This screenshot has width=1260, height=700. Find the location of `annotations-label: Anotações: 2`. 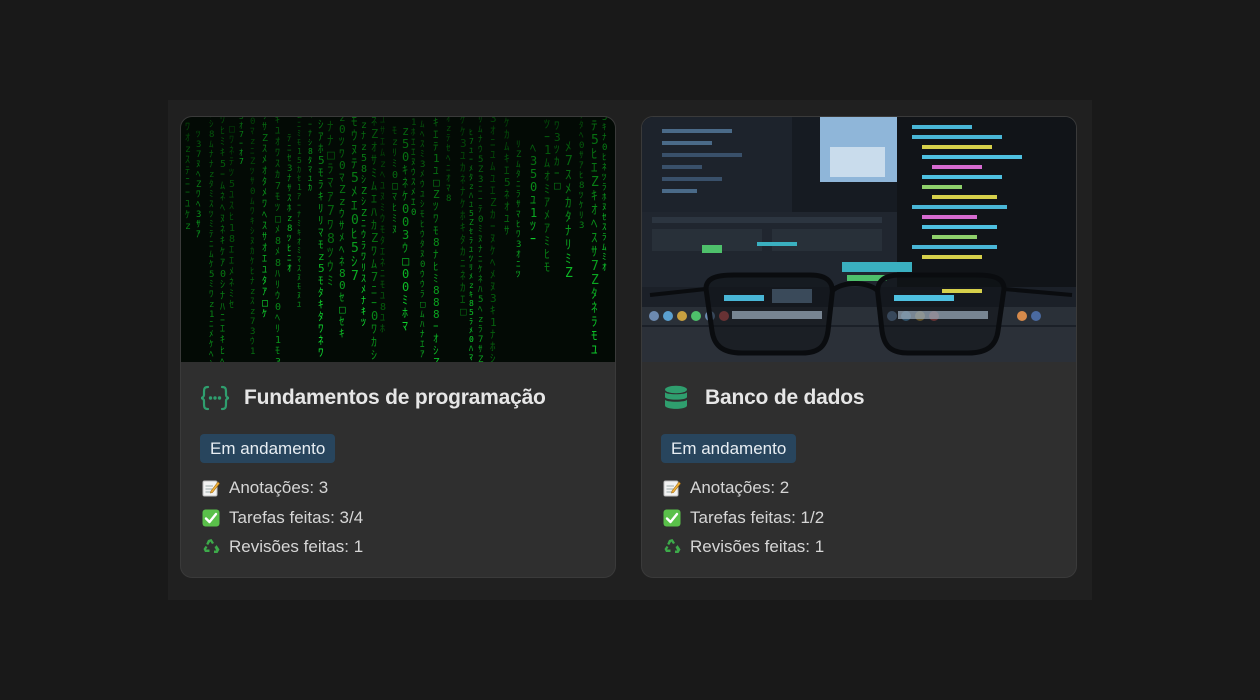

annotations-label: Anotações: 2 is located at coordinates (740, 487).